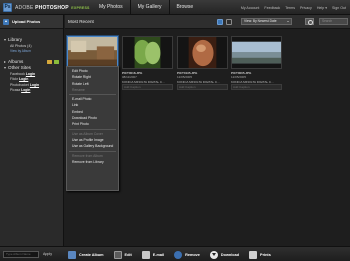 This screenshot has height=261, width=350. What do you see at coordinates (192, 254) in the screenshot?
I see `remove-label: Remove` at bounding box center [192, 254].